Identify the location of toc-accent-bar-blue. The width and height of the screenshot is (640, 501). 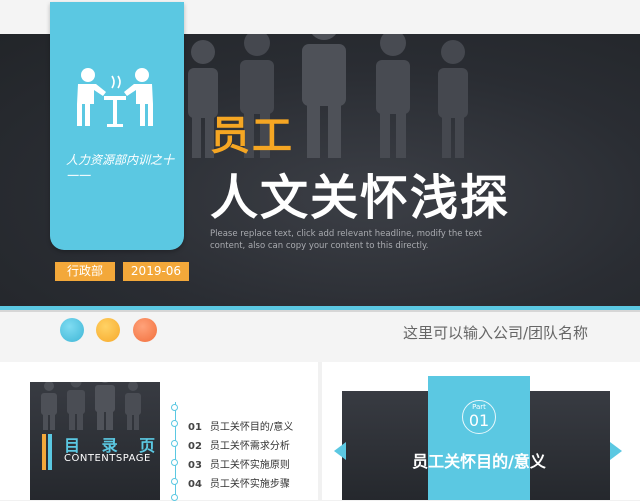
(50, 452).